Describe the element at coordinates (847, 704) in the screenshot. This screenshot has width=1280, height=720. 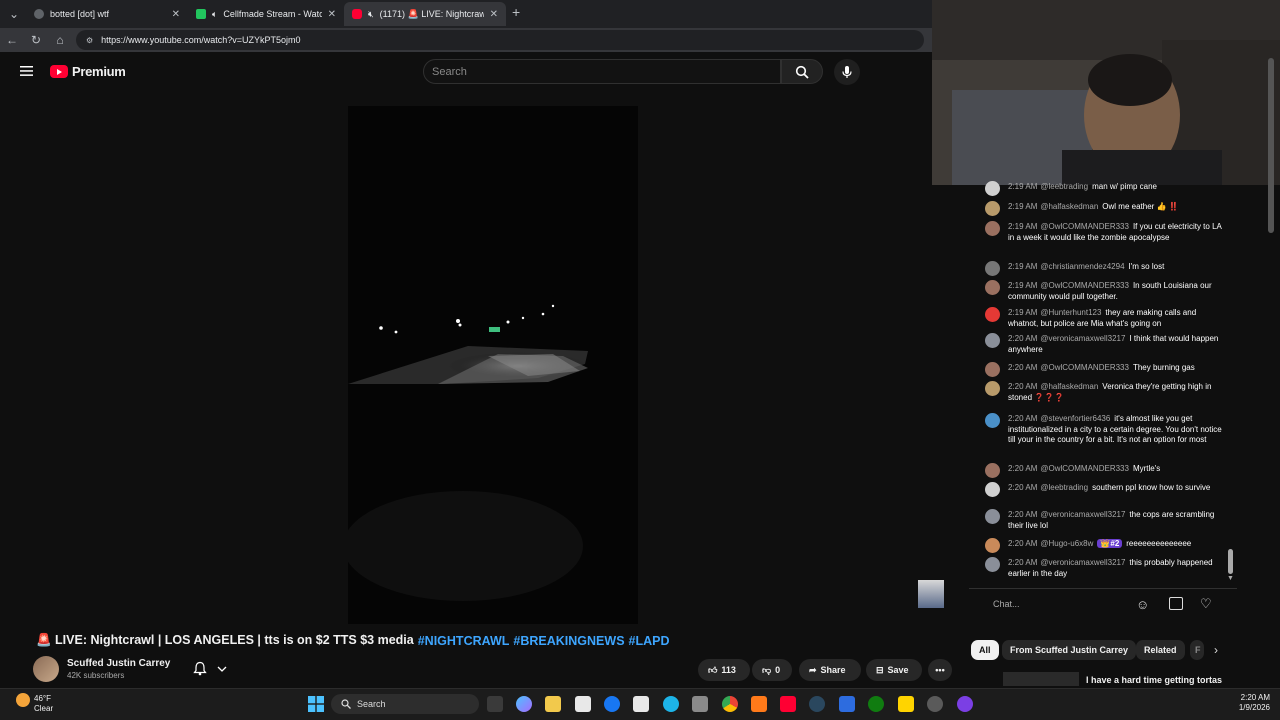
I see `app-icon` at that location.